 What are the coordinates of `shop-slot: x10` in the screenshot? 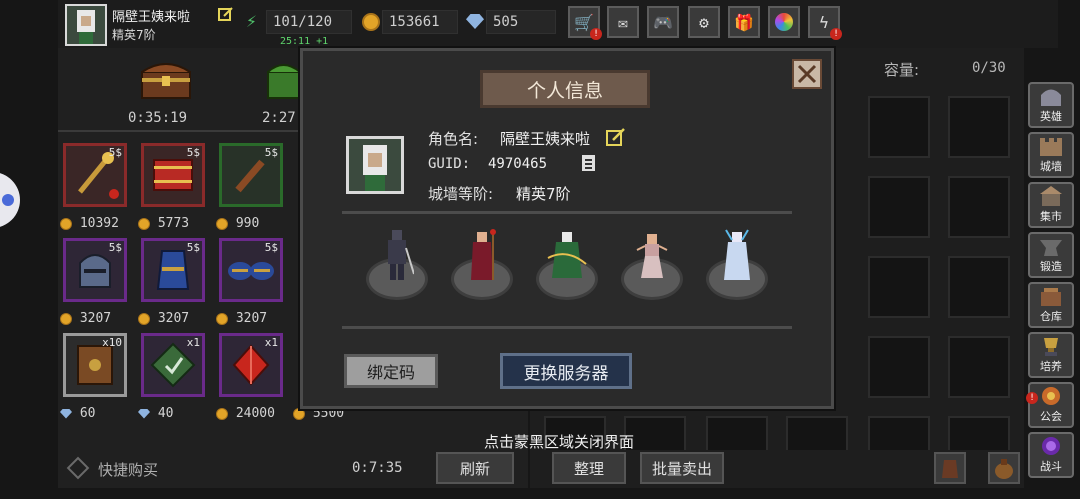 It's located at (95, 365).